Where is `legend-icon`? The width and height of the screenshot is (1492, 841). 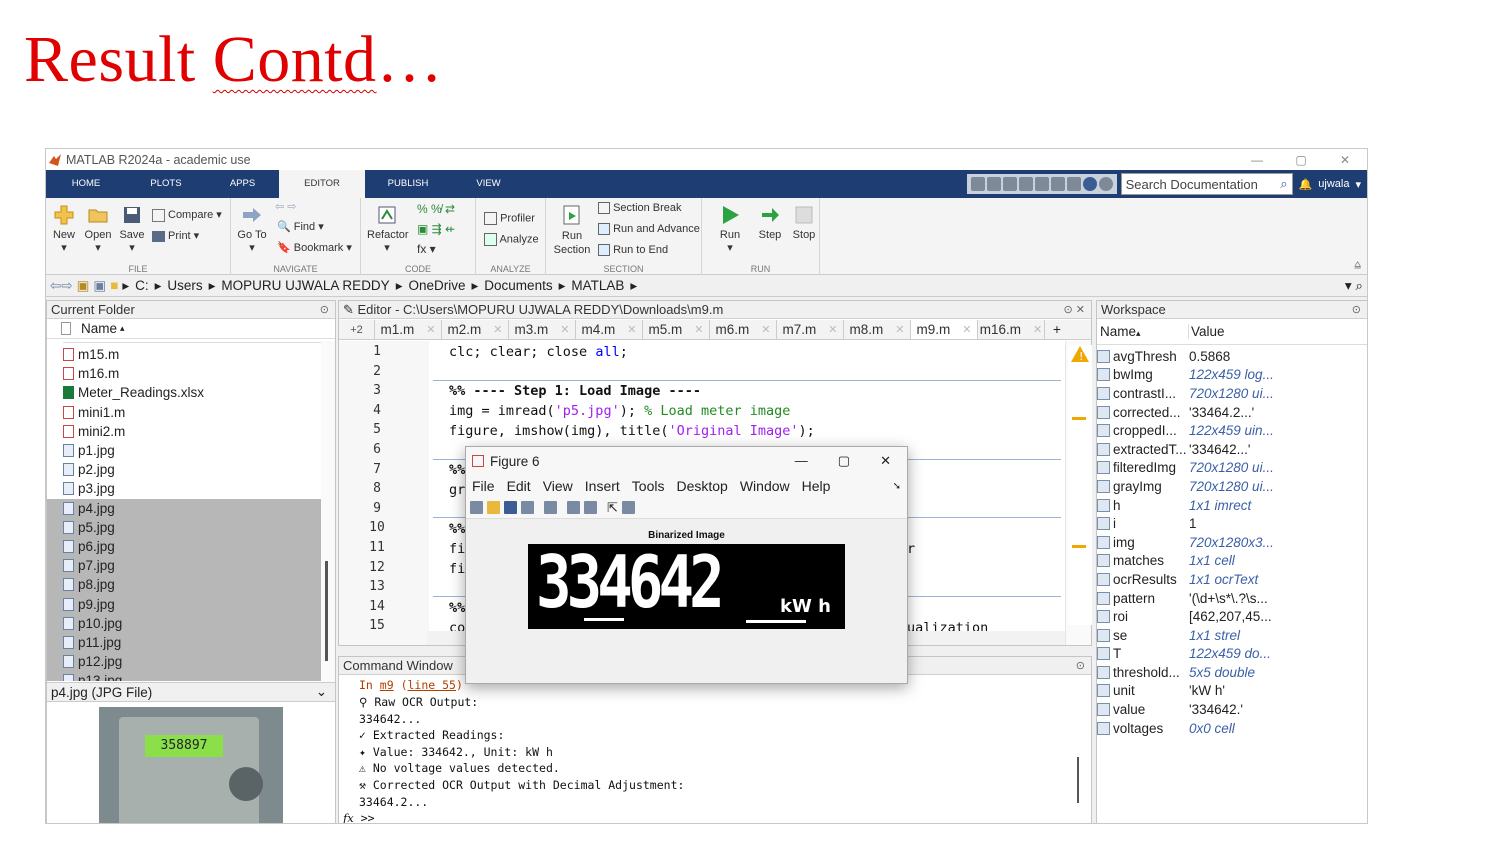
legend-icon is located at coordinates (590, 507).